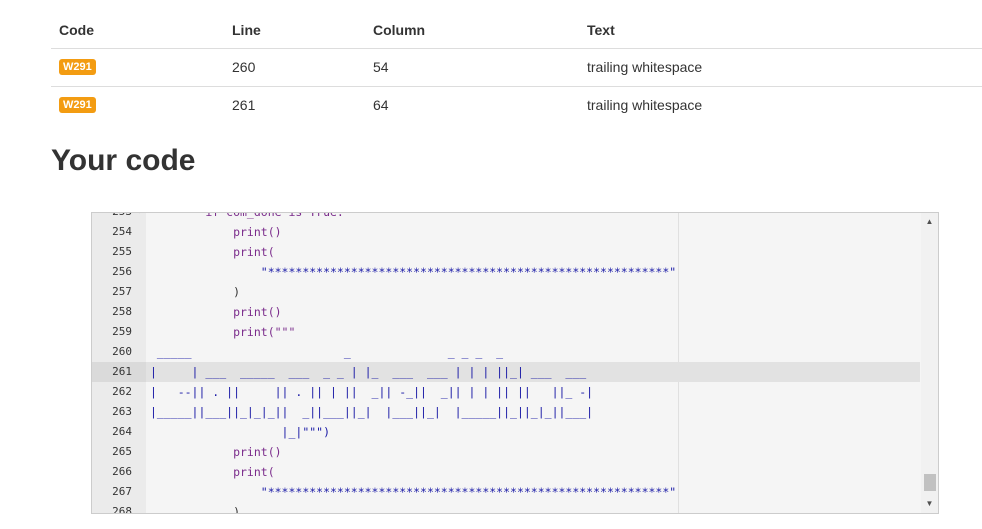 This screenshot has height=529, width=982. What do you see at coordinates (506, 252) in the screenshot?
I see `code-line: 255 print(` at bounding box center [506, 252].